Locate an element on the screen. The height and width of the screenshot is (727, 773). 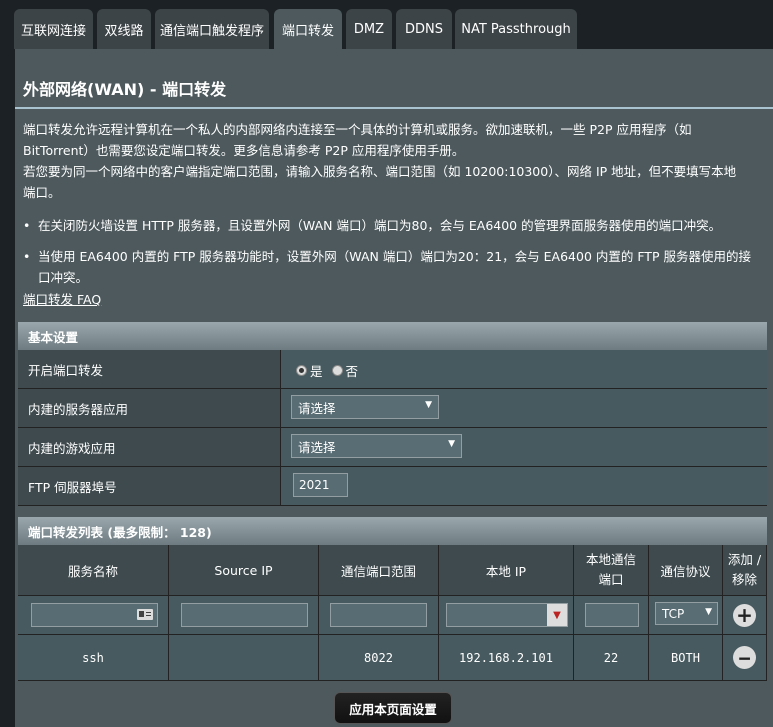
game-app-label: 内建的游戏应用 is located at coordinates (149, 447).